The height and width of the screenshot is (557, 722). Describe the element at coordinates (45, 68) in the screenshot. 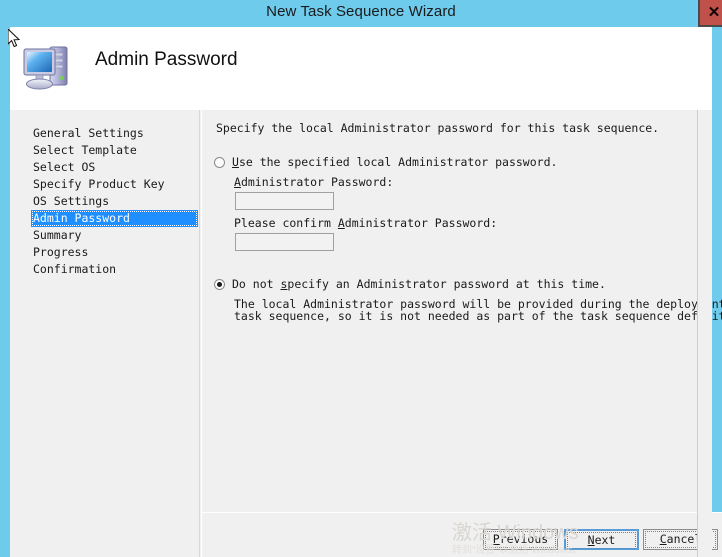

I see `computer-icon` at that location.